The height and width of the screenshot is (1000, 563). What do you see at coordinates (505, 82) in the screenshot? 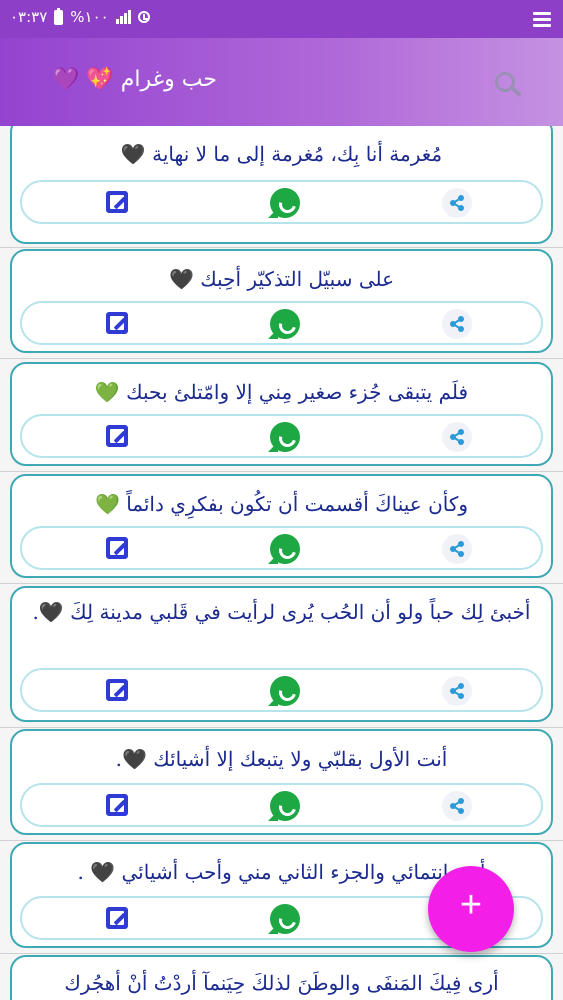
I see `search-icon` at bounding box center [505, 82].